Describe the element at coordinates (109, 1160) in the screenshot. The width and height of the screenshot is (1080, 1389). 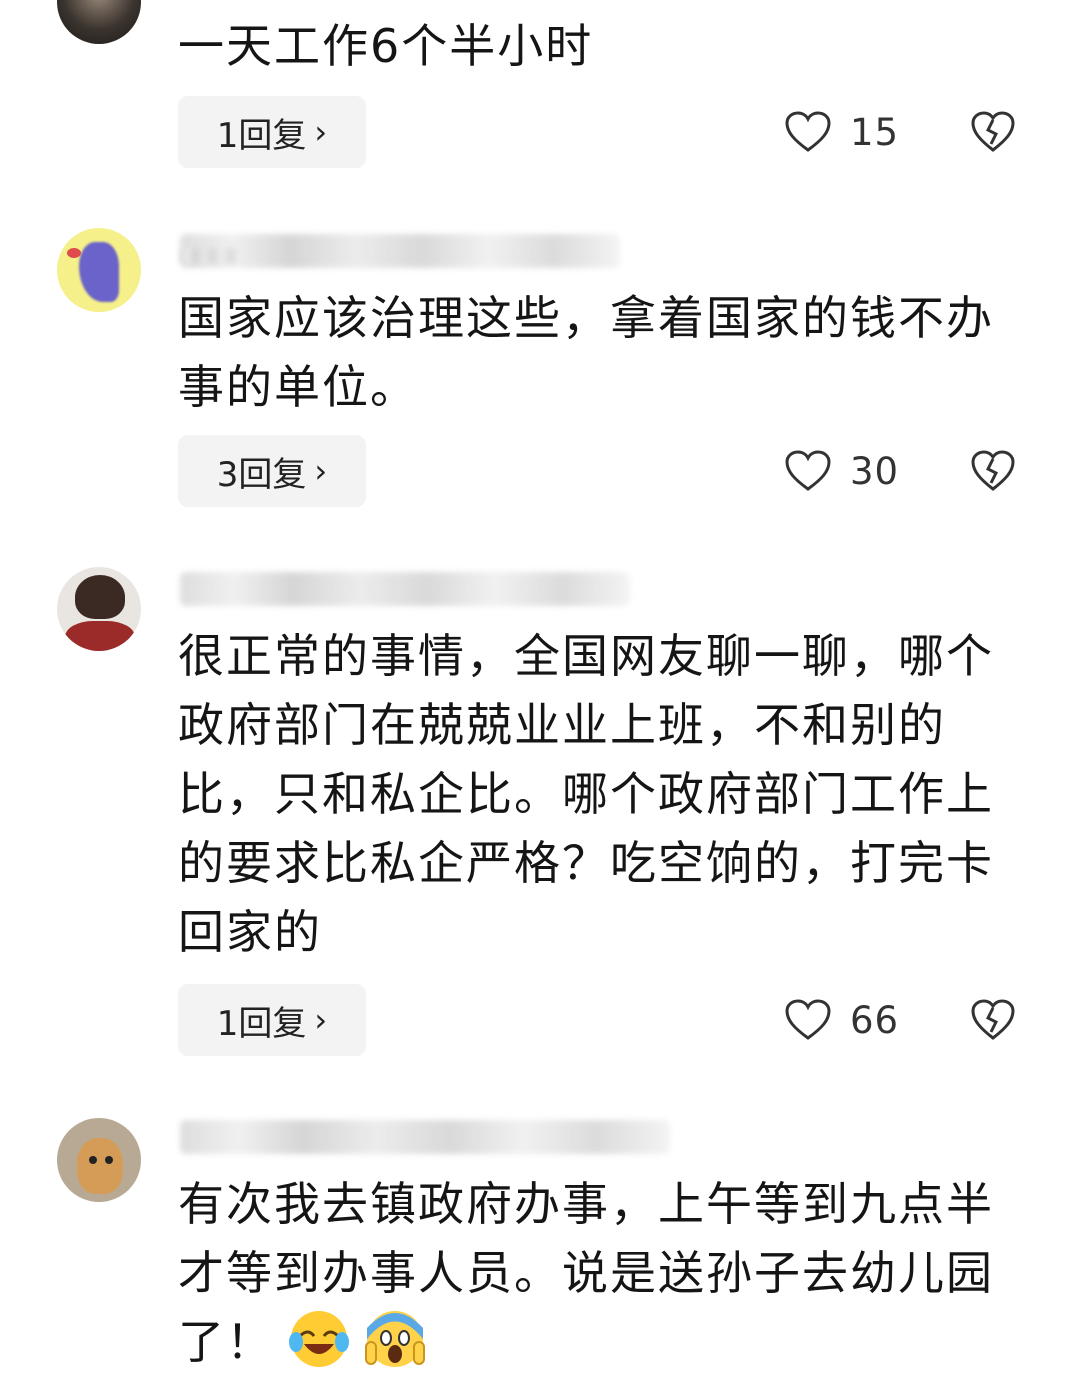
I see `avatar-eye-right` at that location.